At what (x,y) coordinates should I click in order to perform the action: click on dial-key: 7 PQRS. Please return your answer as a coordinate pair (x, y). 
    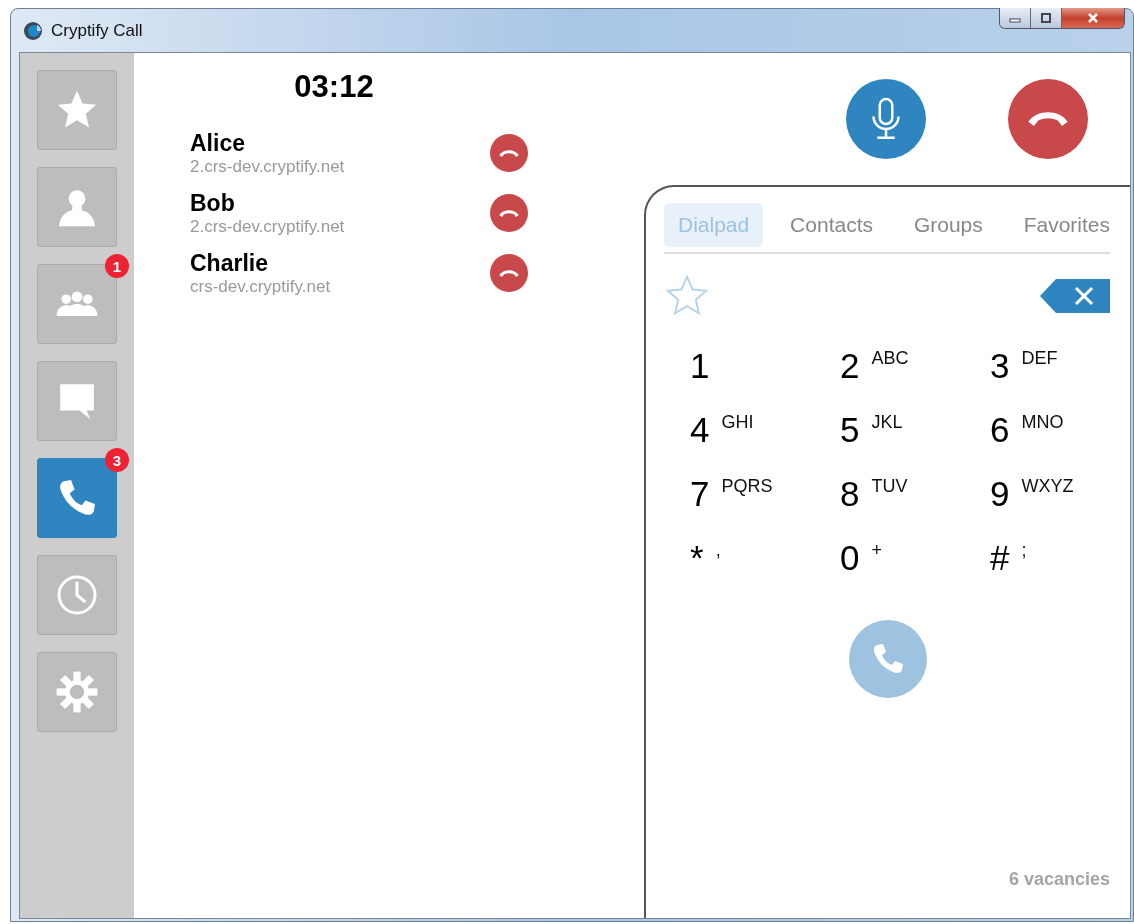
    Looking at the image, I should click on (765, 506).